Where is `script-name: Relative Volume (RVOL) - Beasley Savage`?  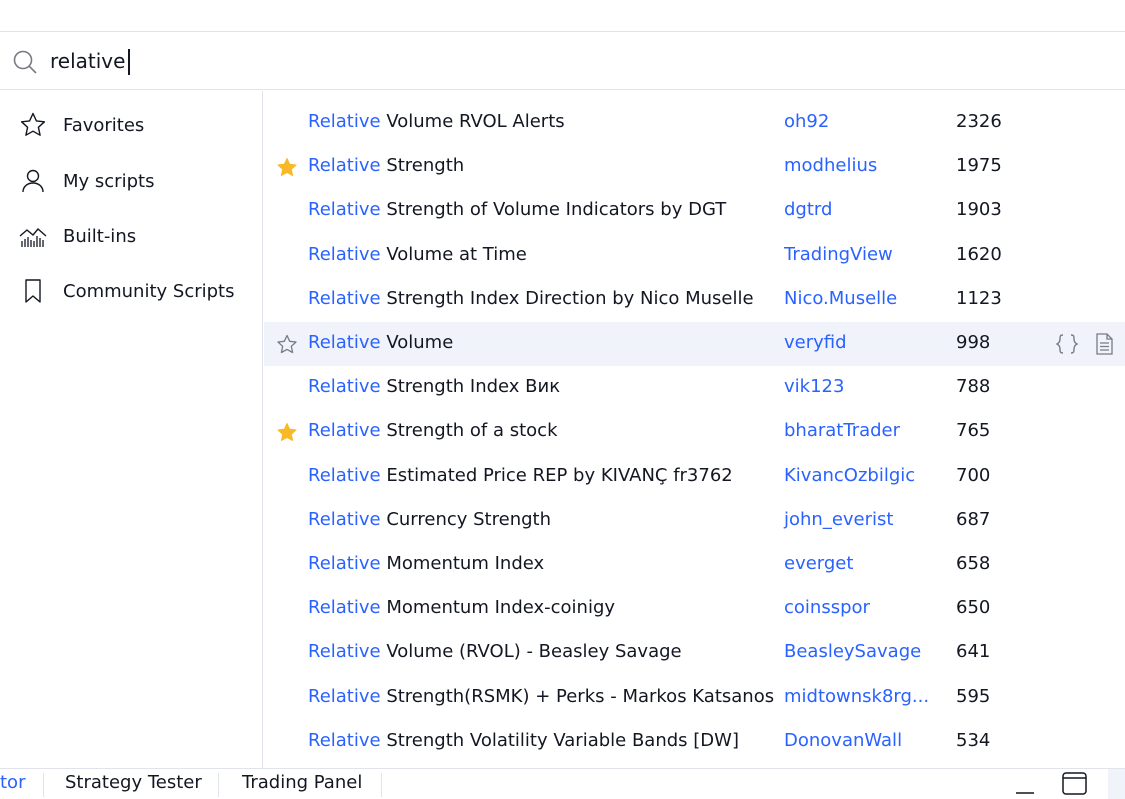 script-name: Relative Volume (RVOL) - Beasley Savage is located at coordinates (495, 651).